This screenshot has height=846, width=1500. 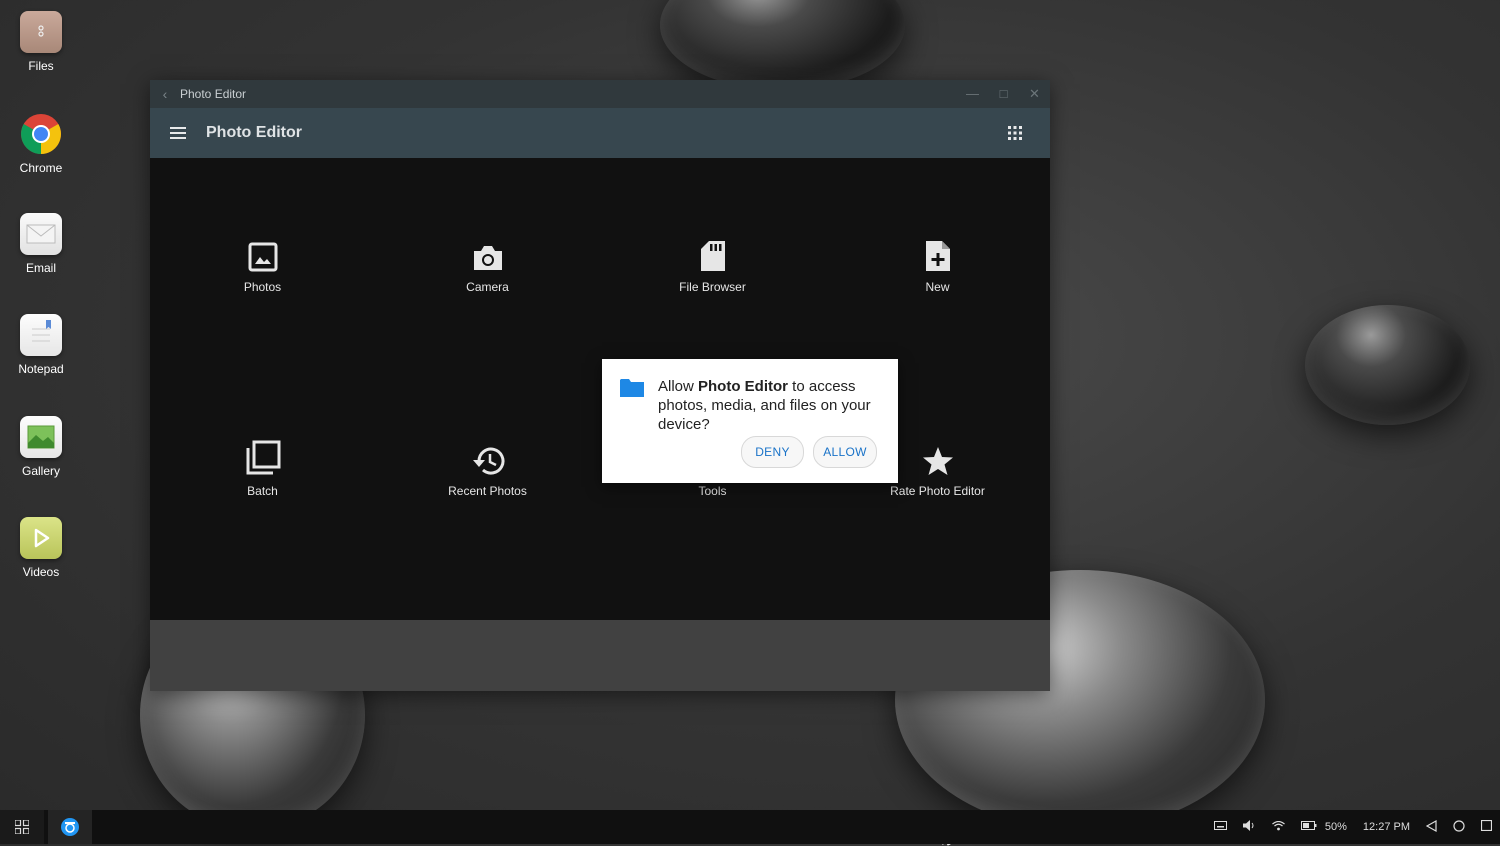 What do you see at coordinates (750, 827) in the screenshot?
I see `taskbar: 50% 12:27 PM` at bounding box center [750, 827].